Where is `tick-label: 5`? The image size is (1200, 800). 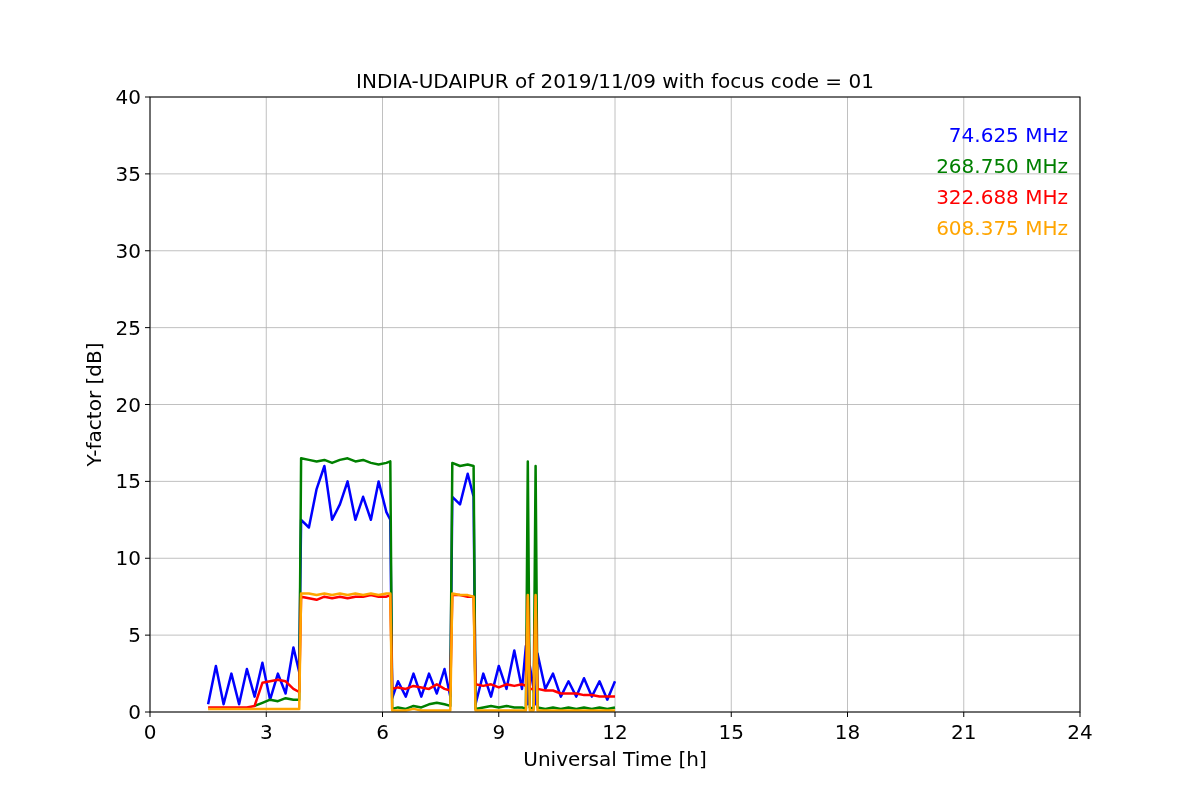
tick-label: 5 is located at coordinates (134, 635).